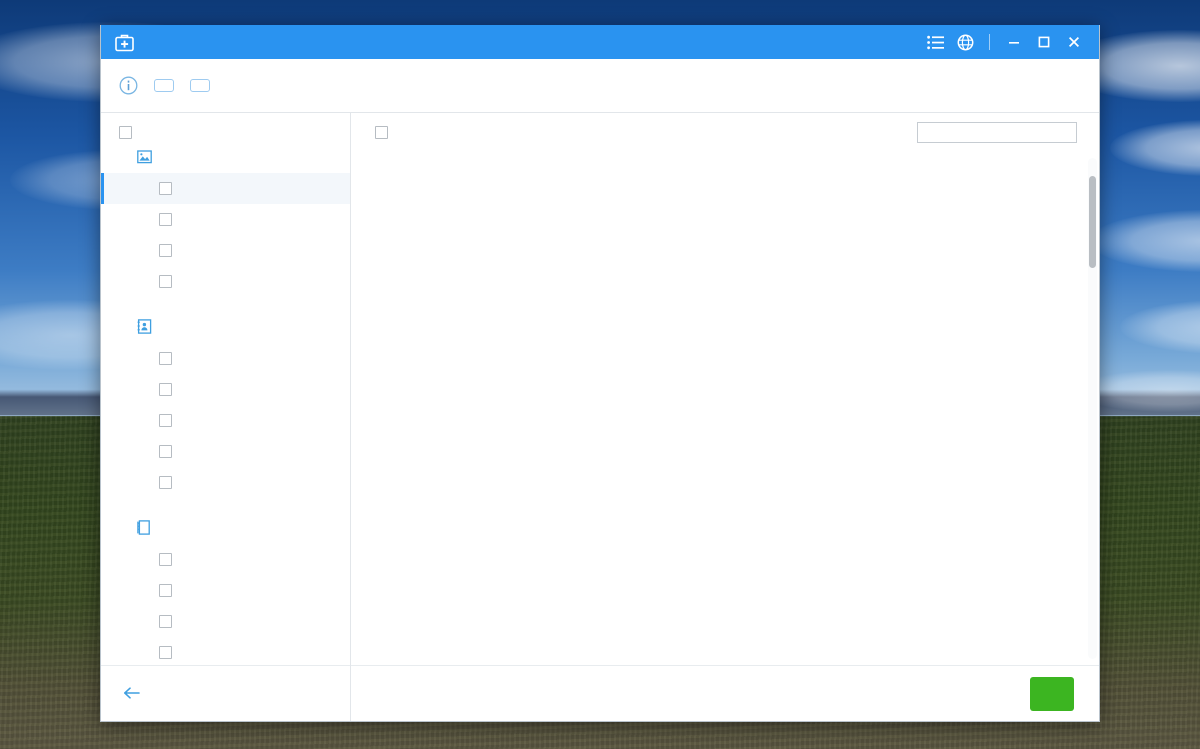  What do you see at coordinates (1074, 42) in the screenshot?
I see `close-button` at bounding box center [1074, 42].